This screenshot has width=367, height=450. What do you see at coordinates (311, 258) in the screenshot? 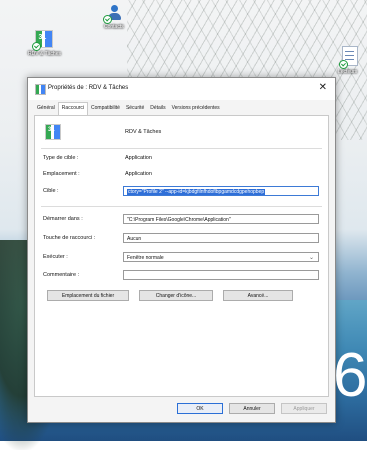
I see `chevron-down-icon: ⌄` at bounding box center [311, 258].